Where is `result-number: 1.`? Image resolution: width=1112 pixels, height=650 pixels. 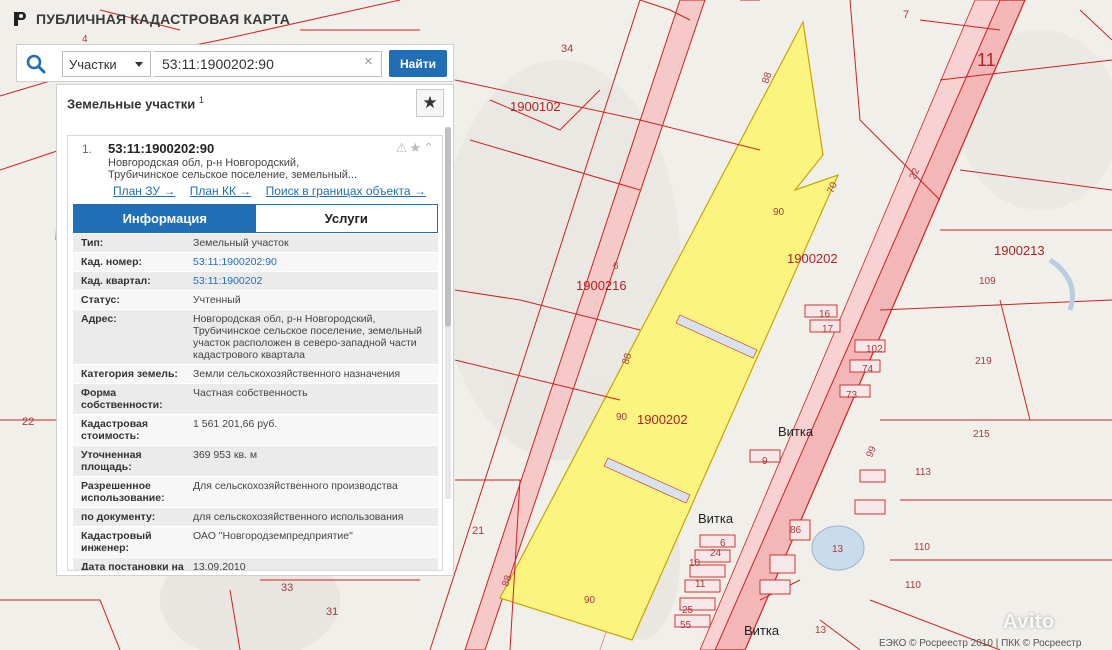
result-number: 1. is located at coordinates (87, 149).